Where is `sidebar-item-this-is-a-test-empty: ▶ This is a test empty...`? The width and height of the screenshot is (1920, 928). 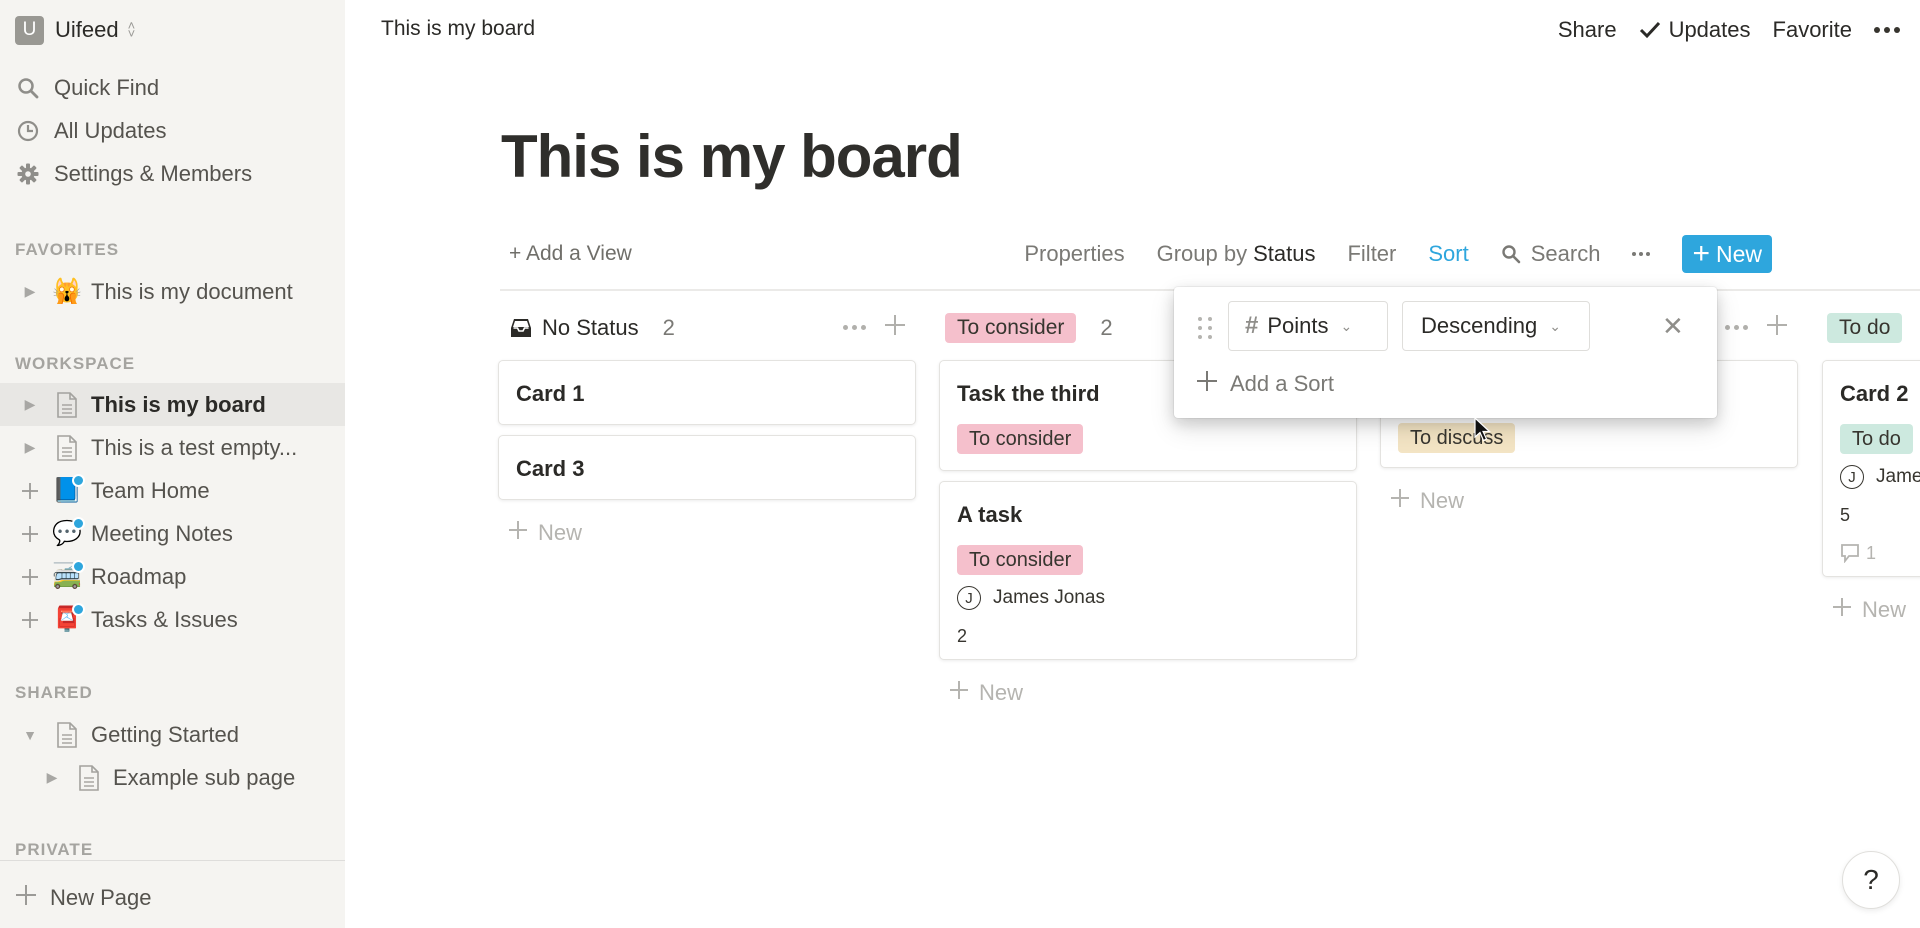 sidebar-item-this-is-a-test-empty: ▶ This is a test empty... is located at coordinates (172, 447).